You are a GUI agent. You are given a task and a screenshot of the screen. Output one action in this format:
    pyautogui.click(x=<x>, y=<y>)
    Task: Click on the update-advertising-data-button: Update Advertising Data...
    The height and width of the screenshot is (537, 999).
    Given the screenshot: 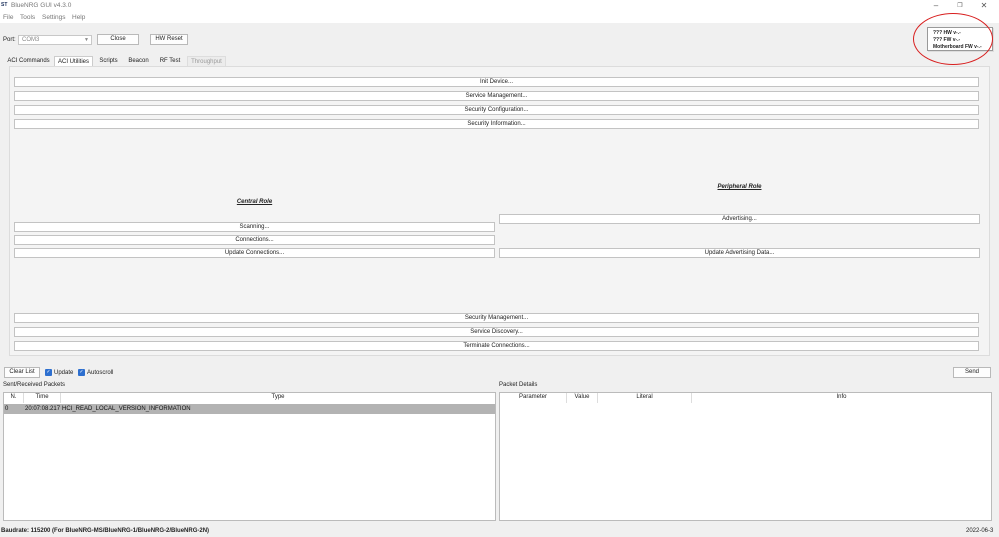 What is the action you would take?
    pyautogui.click(x=739, y=253)
    